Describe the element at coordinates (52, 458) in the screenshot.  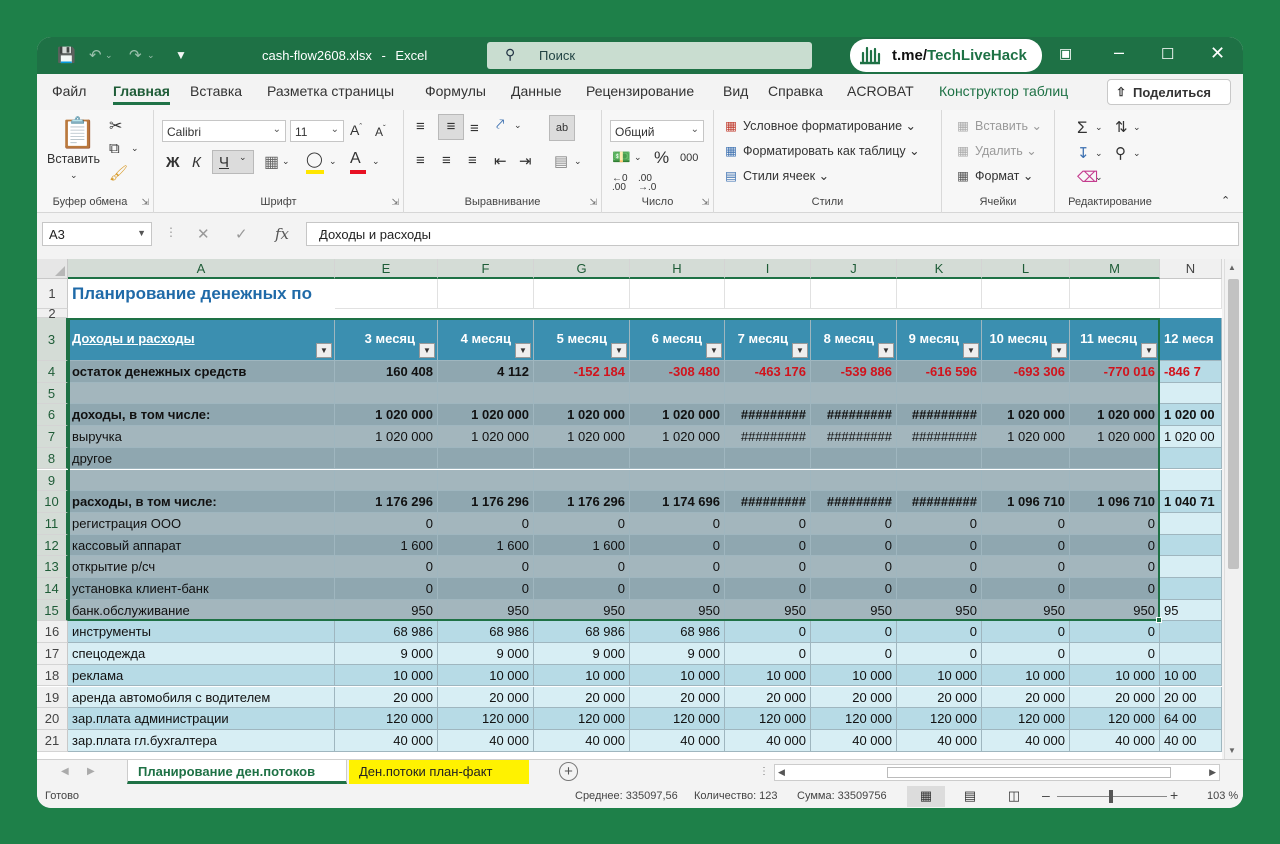
I see `row-header: 8` at that location.